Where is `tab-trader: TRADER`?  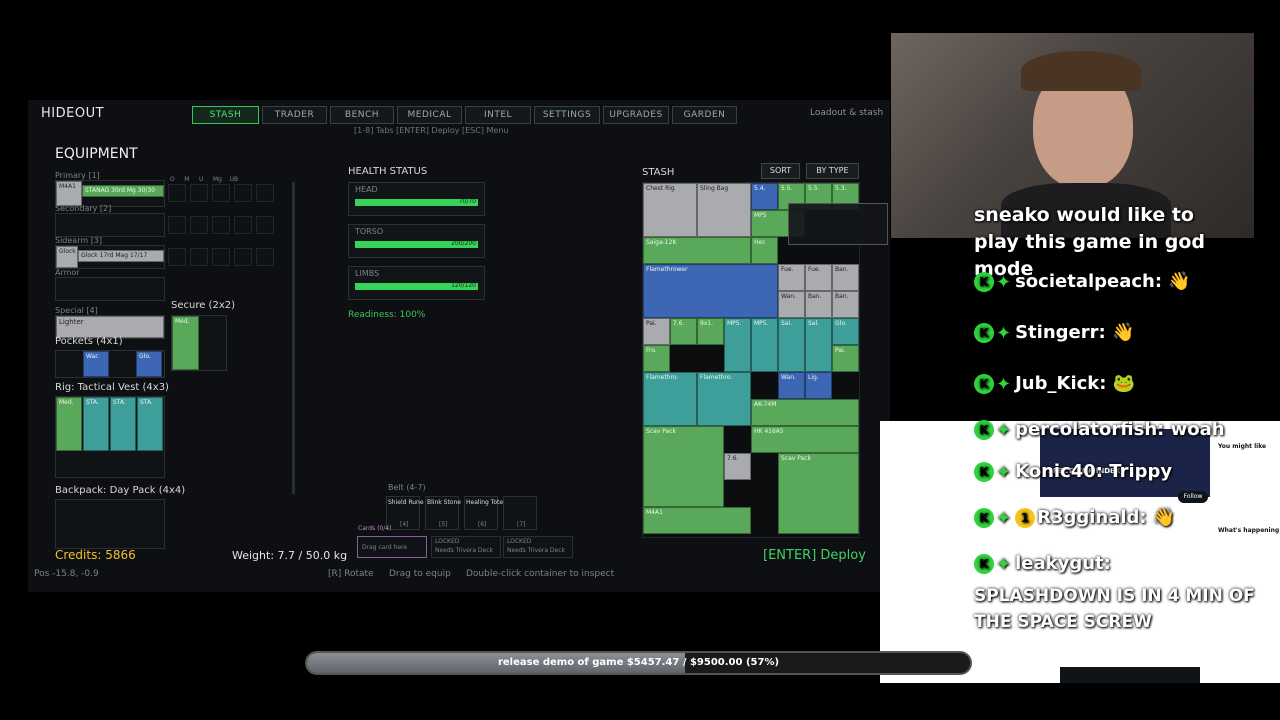
tab-trader: TRADER is located at coordinates (294, 115).